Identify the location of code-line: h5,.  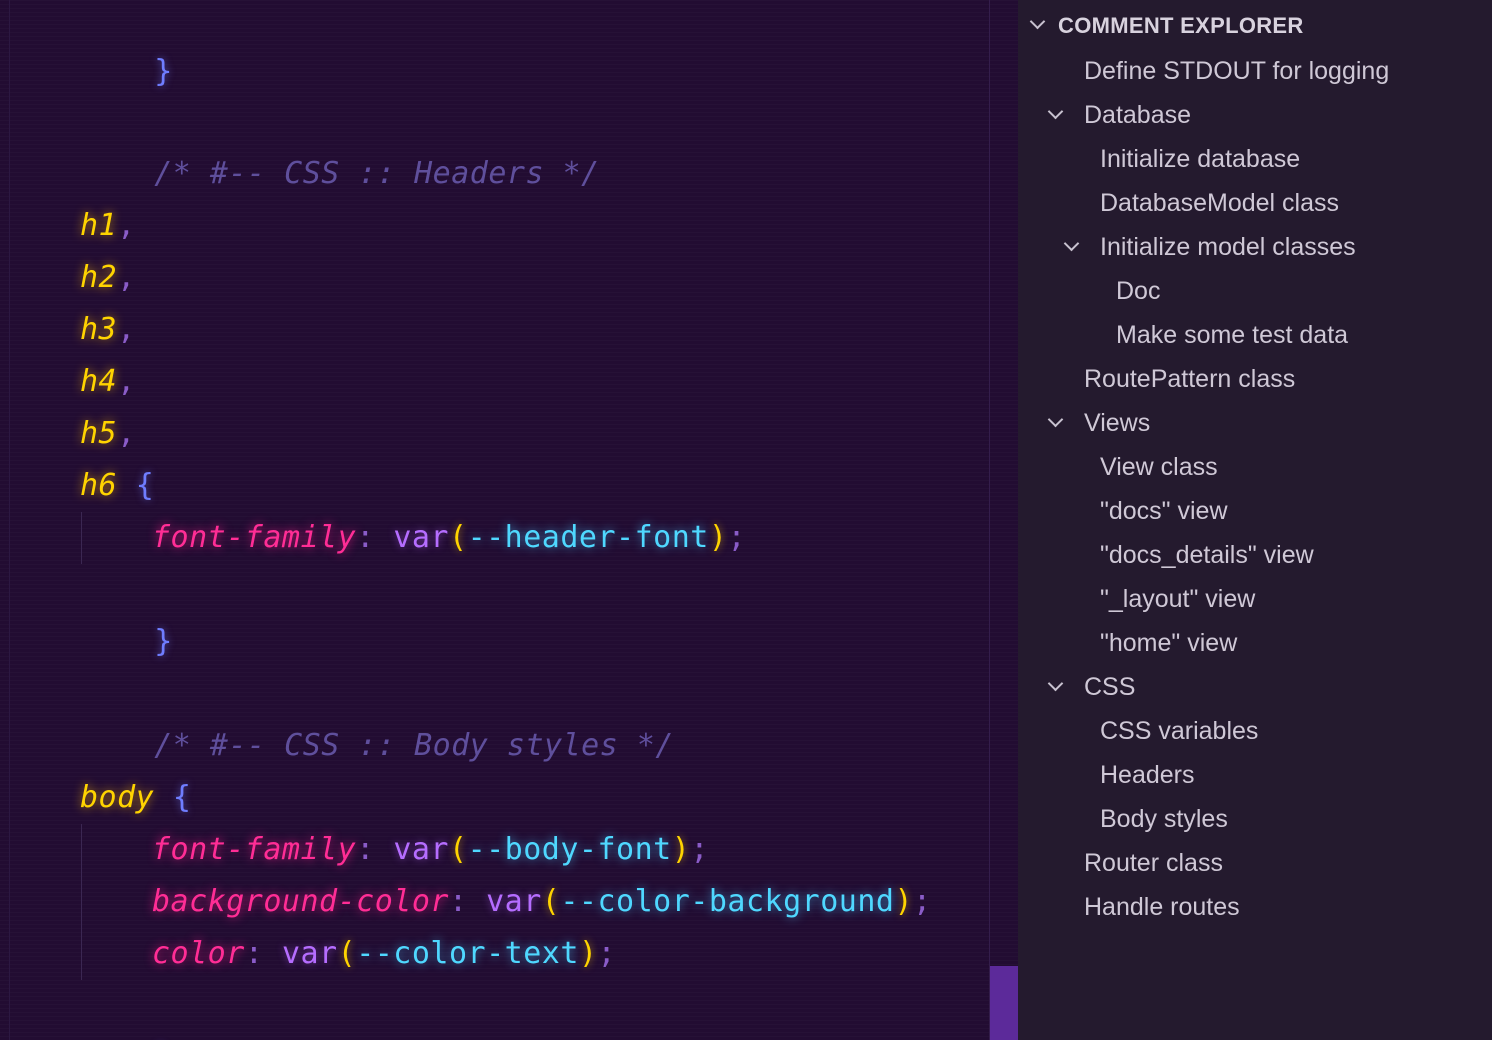
(108, 434).